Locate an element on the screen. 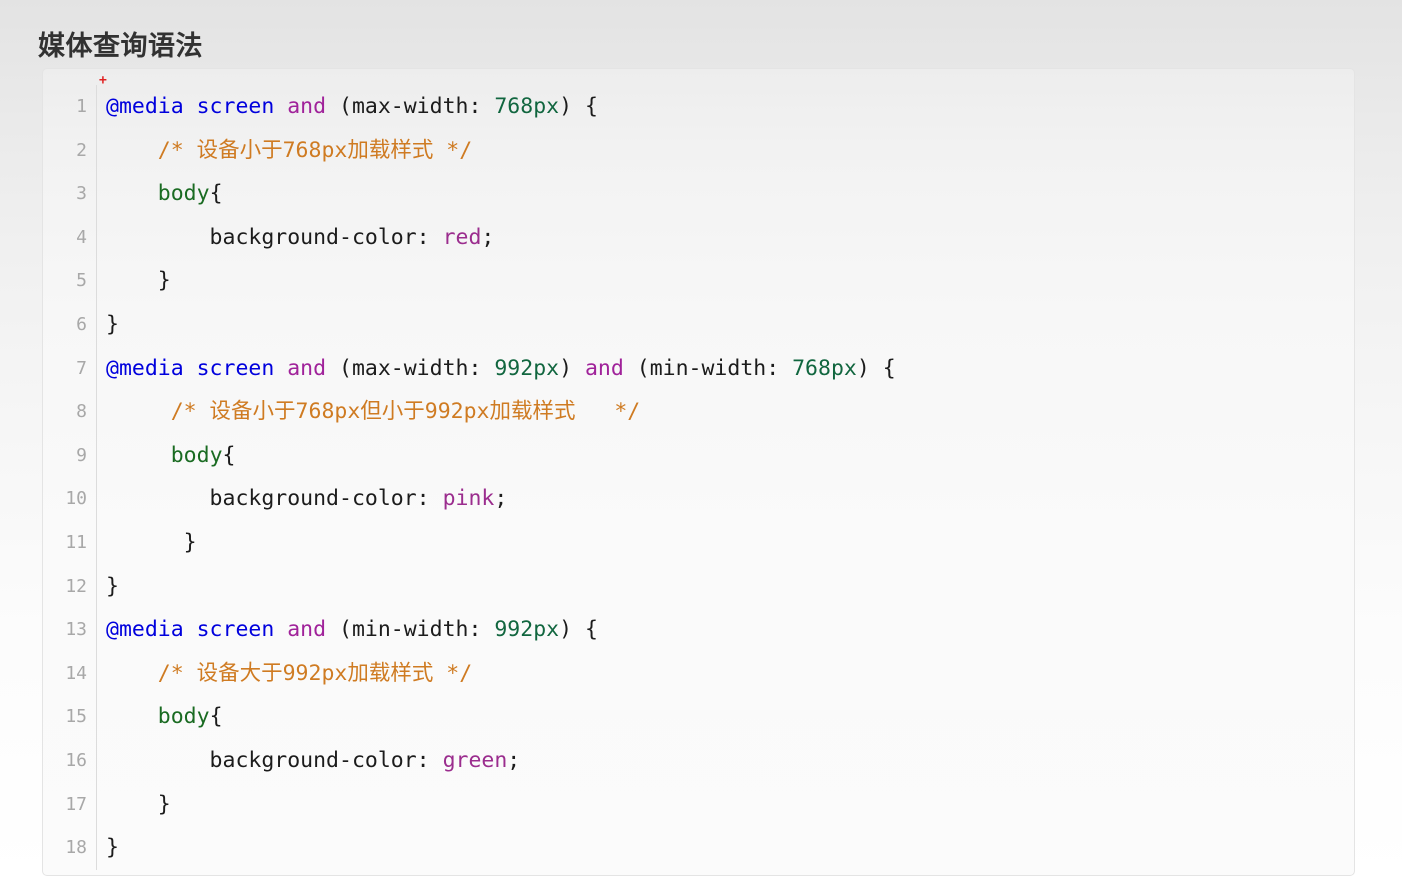 The image size is (1402, 883). code-line: 12} is located at coordinates (698, 586).